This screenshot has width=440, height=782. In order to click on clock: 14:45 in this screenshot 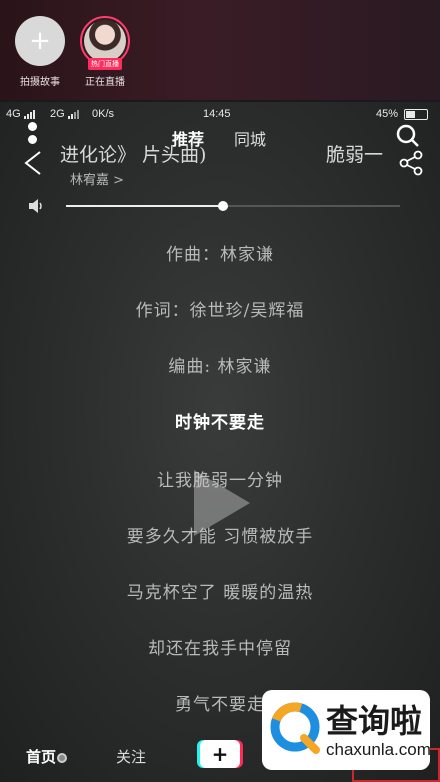, I will do `click(217, 114)`.